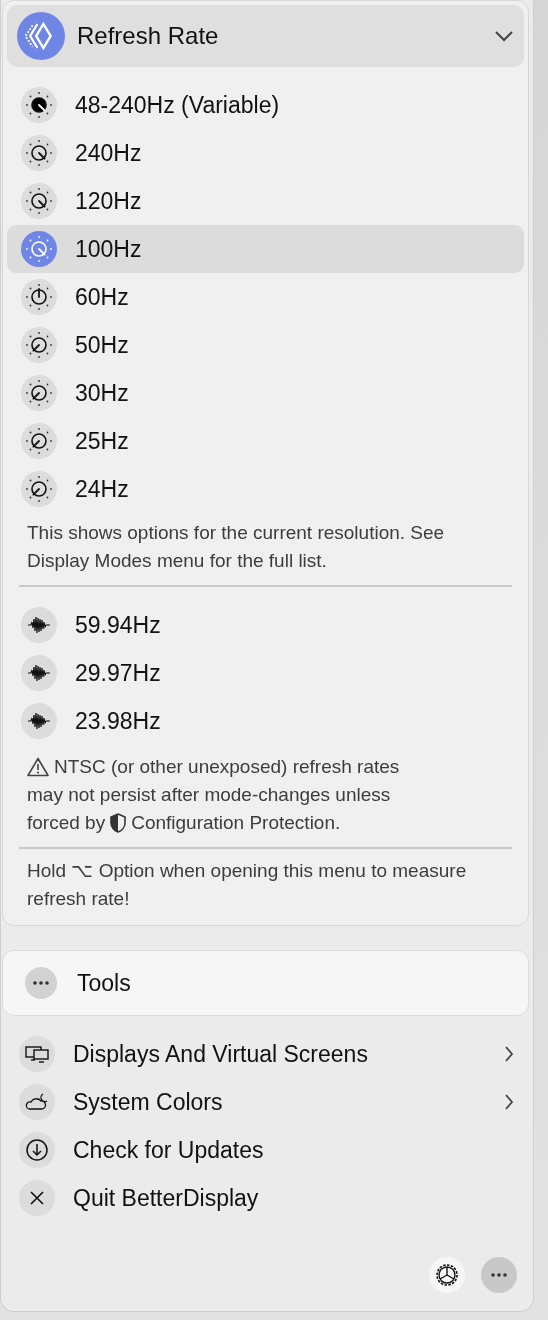 The image size is (548, 1320). I want to click on ntsc-rate-item: 29.97Hz, so click(265, 673).